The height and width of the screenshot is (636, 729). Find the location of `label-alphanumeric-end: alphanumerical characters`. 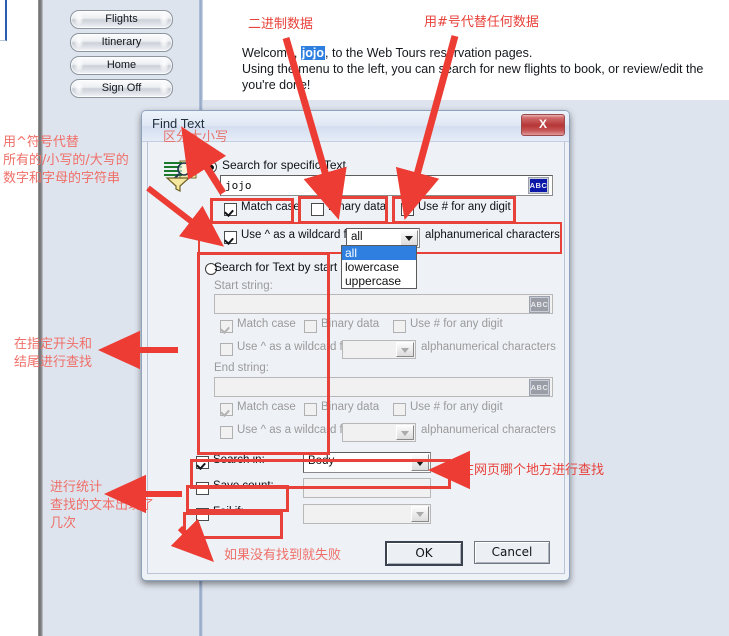

label-alphanumeric-end: alphanumerical characters is located at coordinates (488, 430).